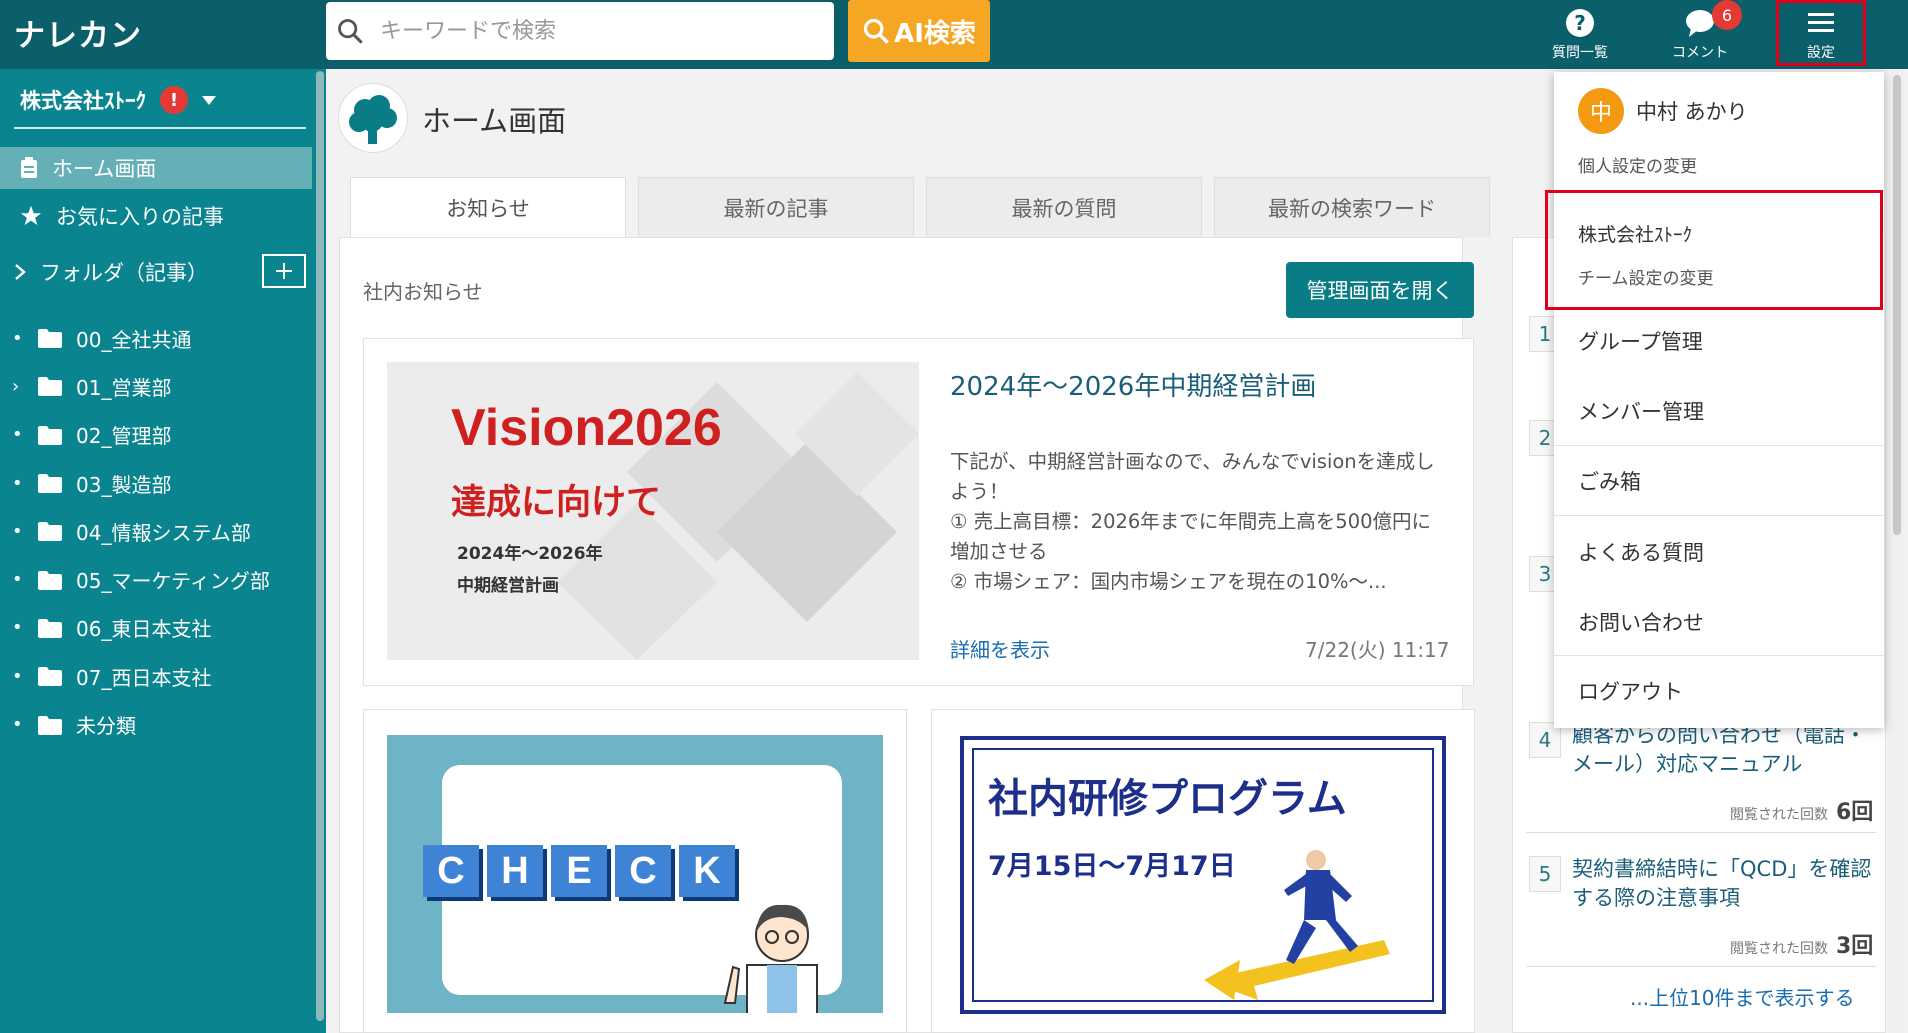  What do you see at coordinates (1133, 384) in the screenshot?
I see `featured-title: 2024年〜2026年中期経営計画` at bounding box center [1133, 384].